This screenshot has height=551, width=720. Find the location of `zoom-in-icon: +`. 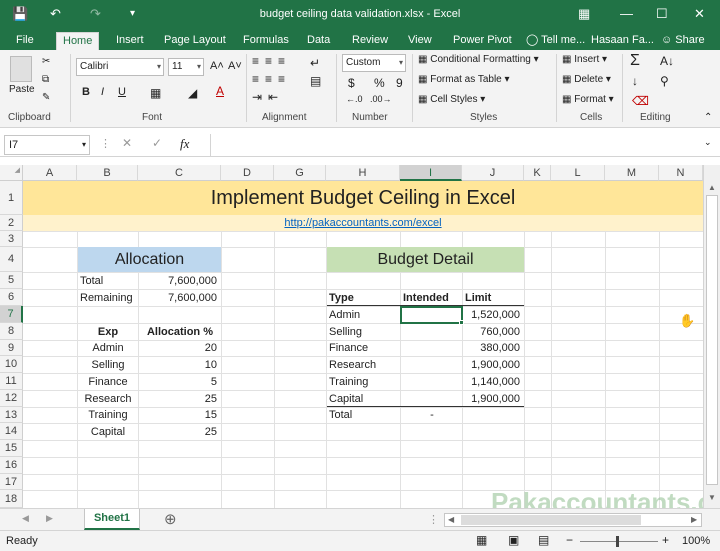

zoom-in-icon: + is located at coordinates (665, 540).